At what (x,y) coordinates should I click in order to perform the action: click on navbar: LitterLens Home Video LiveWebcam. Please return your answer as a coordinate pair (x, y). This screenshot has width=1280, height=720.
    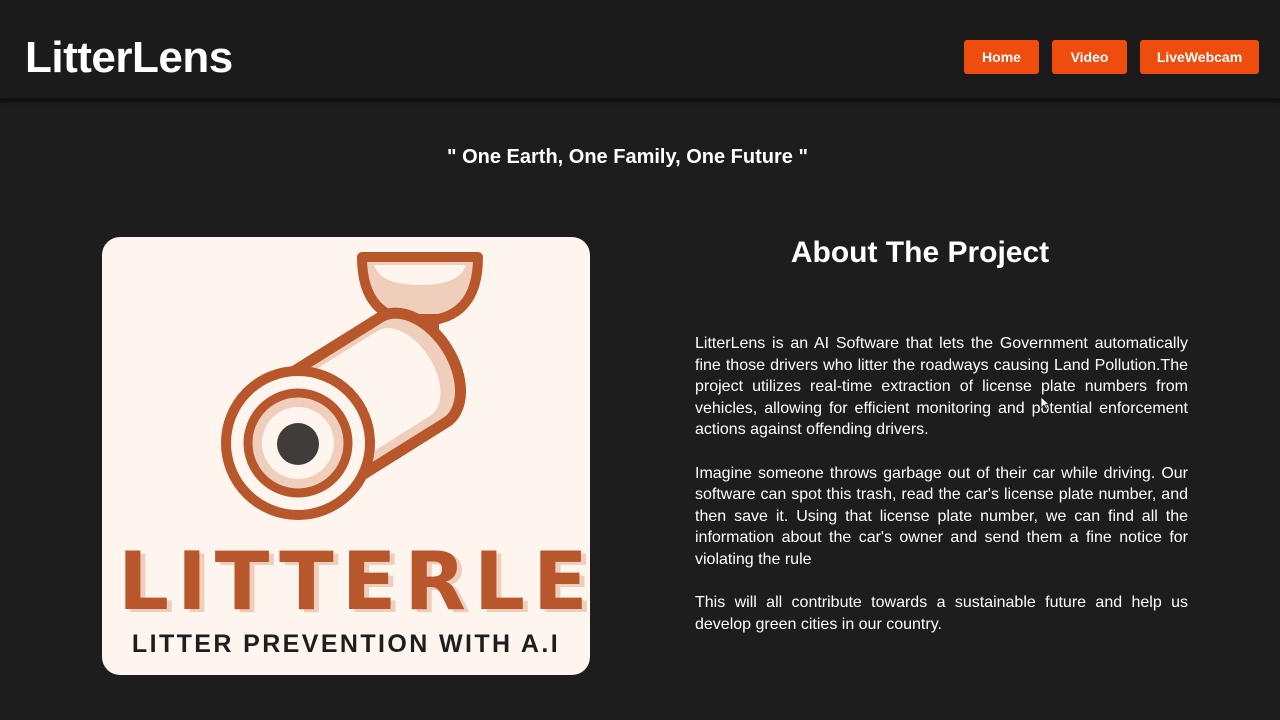
    Looking at the image, I should click on (640, 50).